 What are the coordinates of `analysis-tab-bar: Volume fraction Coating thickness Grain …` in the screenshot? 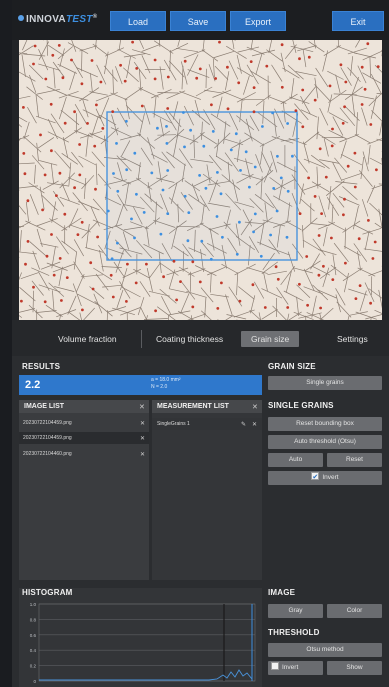 It's located at (200, 338).